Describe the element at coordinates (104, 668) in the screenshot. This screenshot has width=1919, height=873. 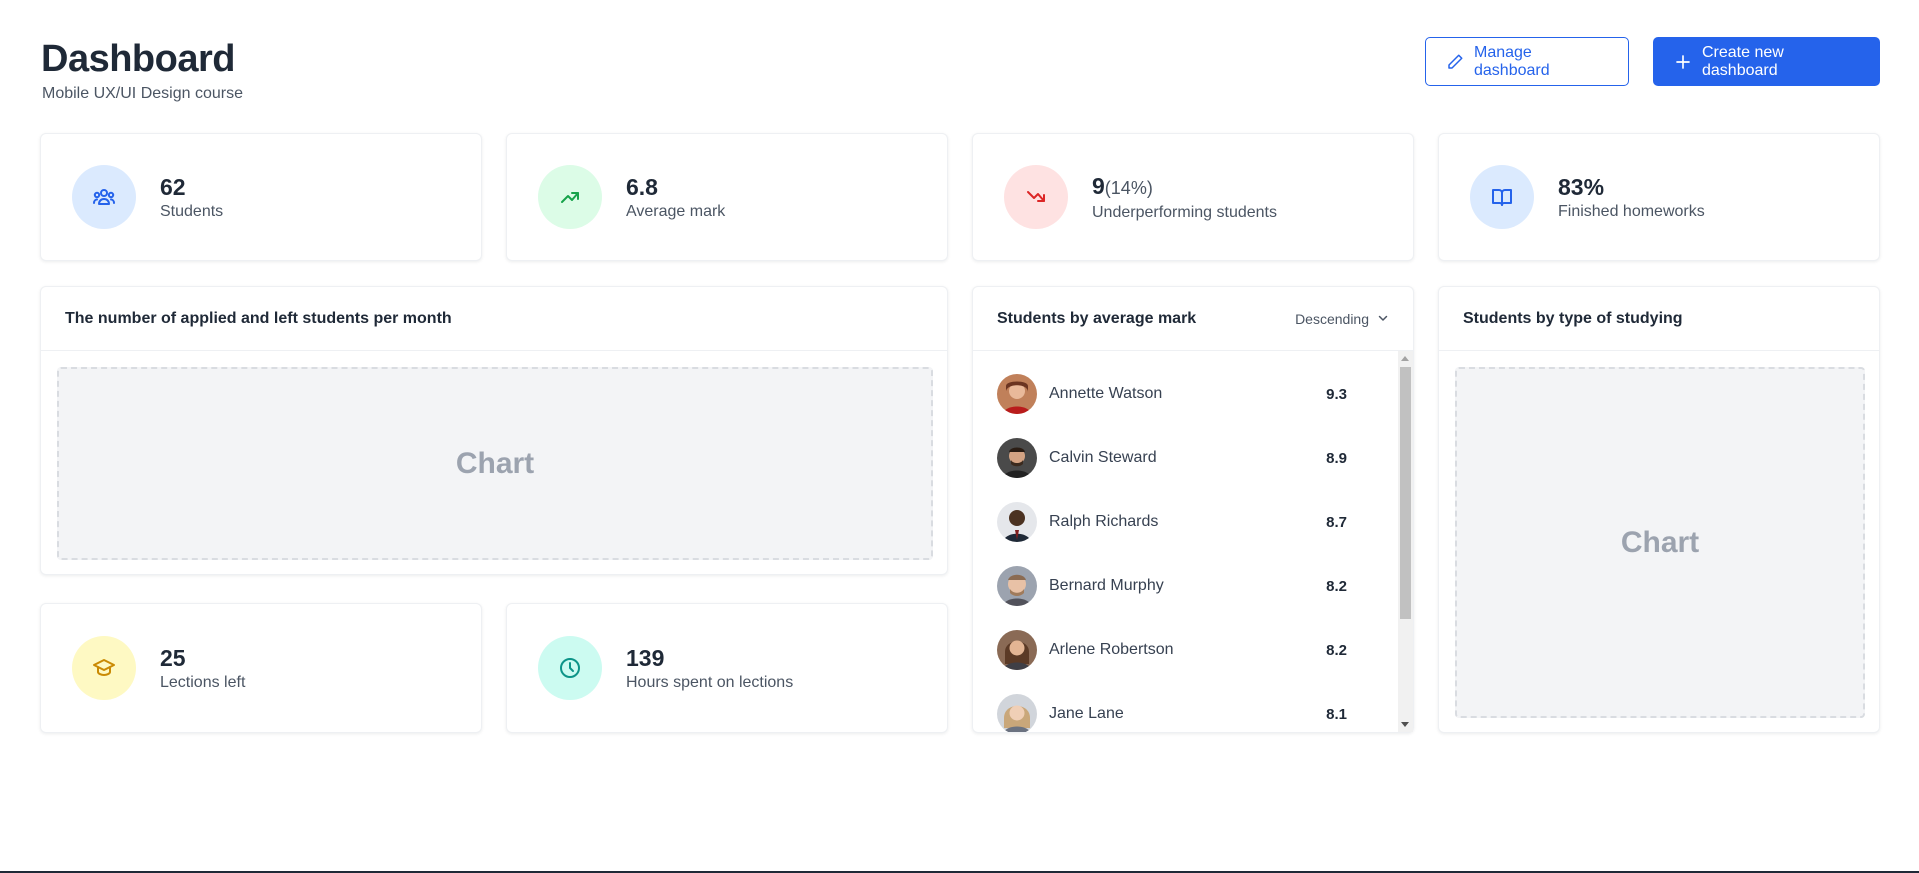
I see `graduation-cap-icon` at that location.